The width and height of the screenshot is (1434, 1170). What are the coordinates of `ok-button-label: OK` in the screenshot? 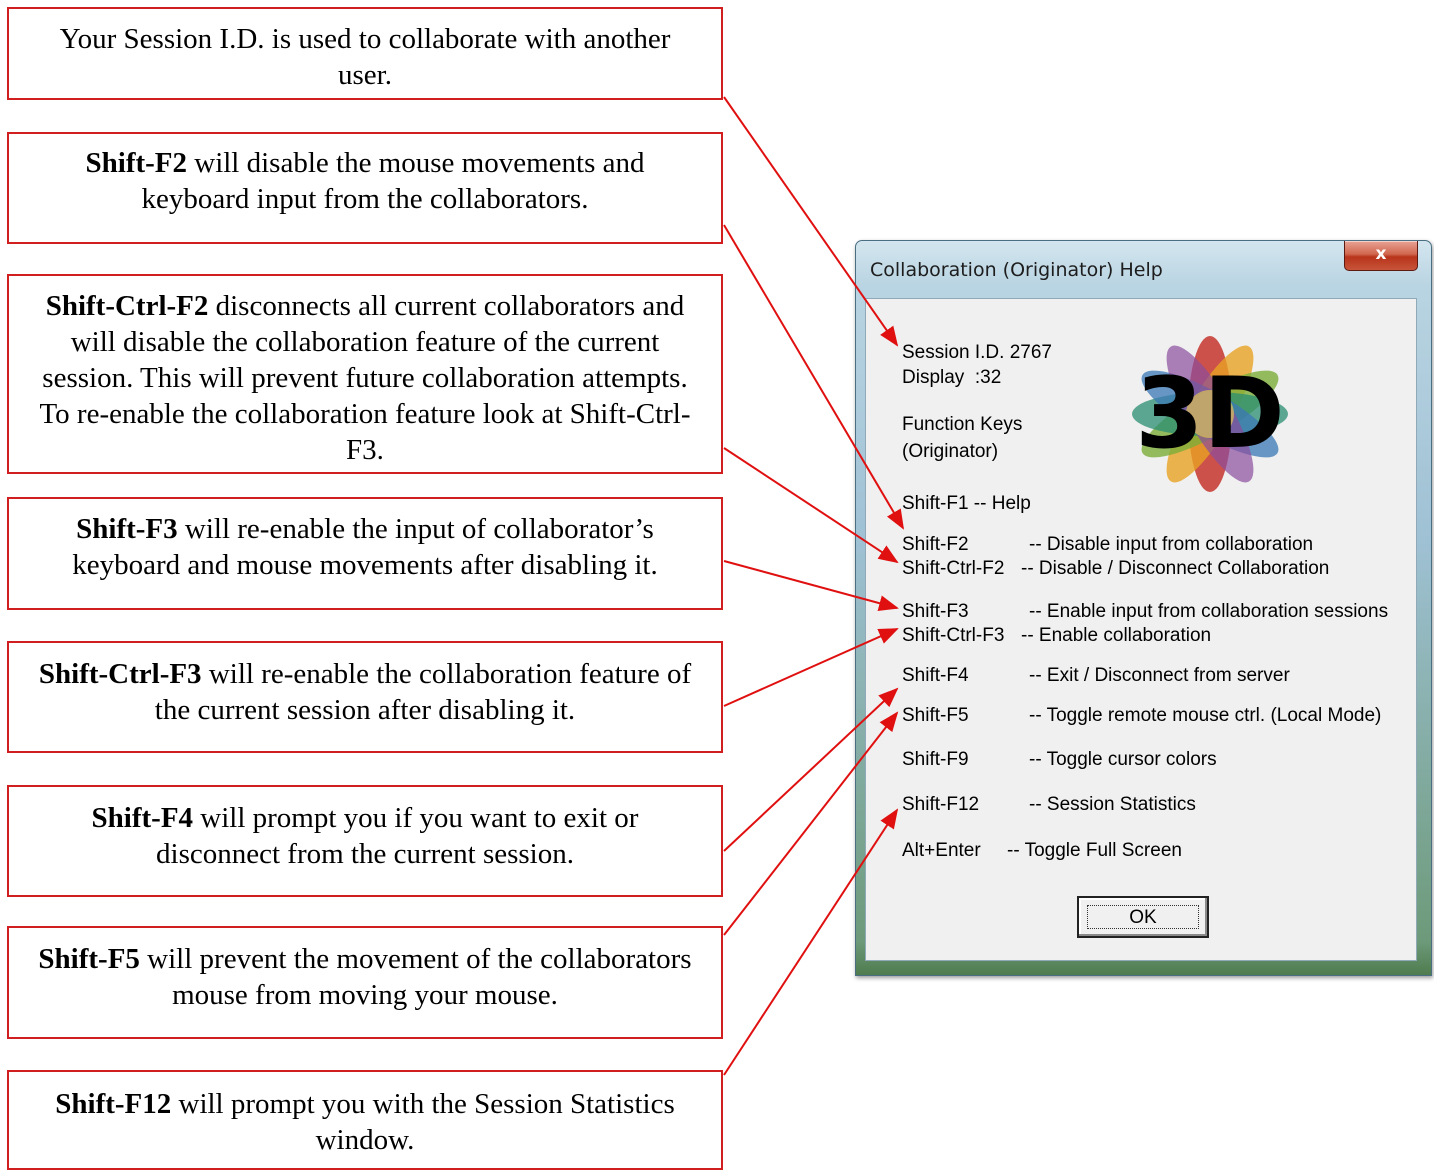 It's located at (1143, 917).